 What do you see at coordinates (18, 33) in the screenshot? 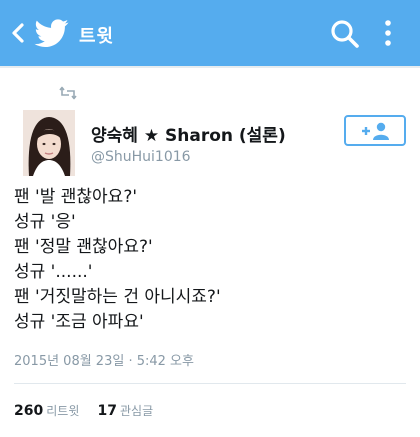
I see `back-arrow-icon` at bounding box center [18, 33].